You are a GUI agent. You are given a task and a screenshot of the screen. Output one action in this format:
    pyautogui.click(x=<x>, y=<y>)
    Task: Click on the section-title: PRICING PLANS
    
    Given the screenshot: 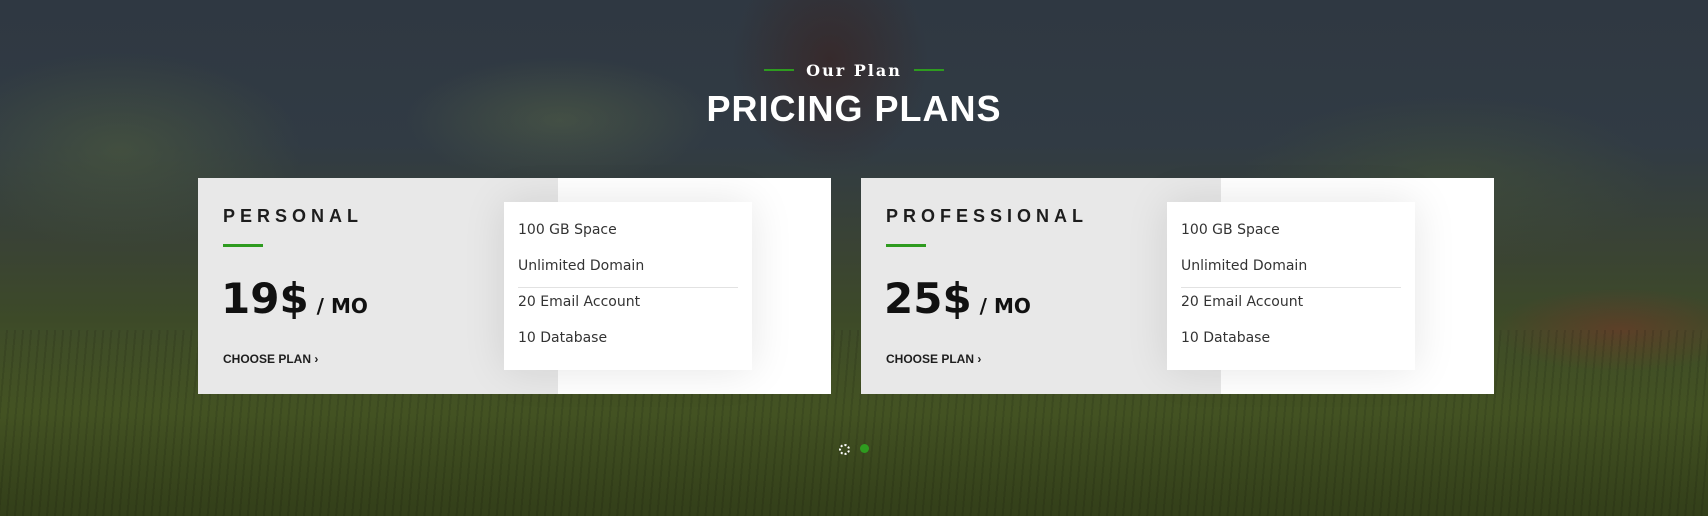 What is the action you would take?
    pyautogui.click(x=854, y=108)
    